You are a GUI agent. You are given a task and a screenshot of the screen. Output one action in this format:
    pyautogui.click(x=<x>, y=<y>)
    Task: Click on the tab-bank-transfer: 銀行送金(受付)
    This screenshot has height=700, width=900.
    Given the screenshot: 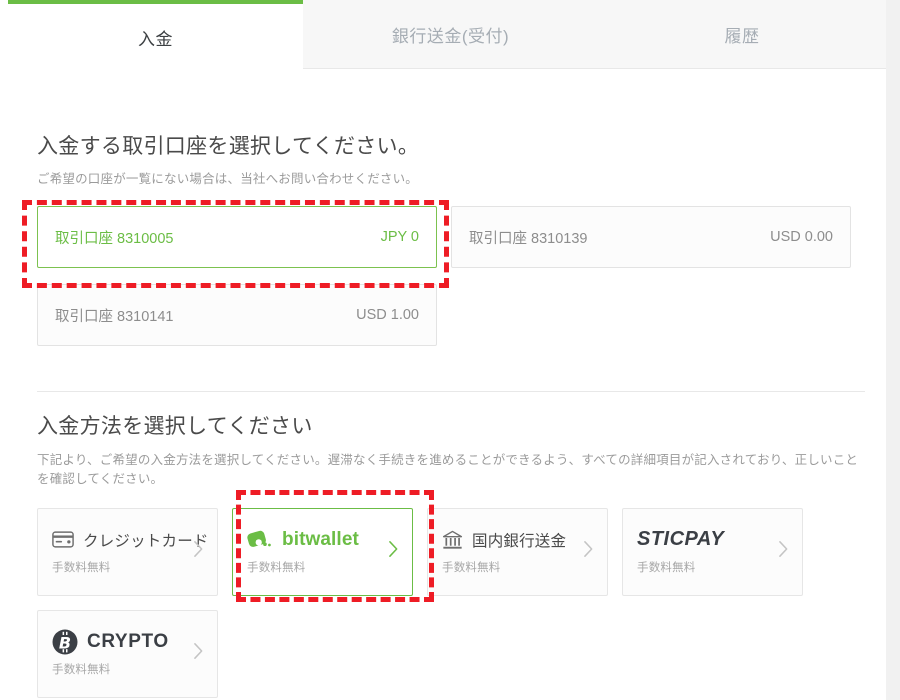 What is the action you would take?
    pyautogui.click(x=450, y=34)
    